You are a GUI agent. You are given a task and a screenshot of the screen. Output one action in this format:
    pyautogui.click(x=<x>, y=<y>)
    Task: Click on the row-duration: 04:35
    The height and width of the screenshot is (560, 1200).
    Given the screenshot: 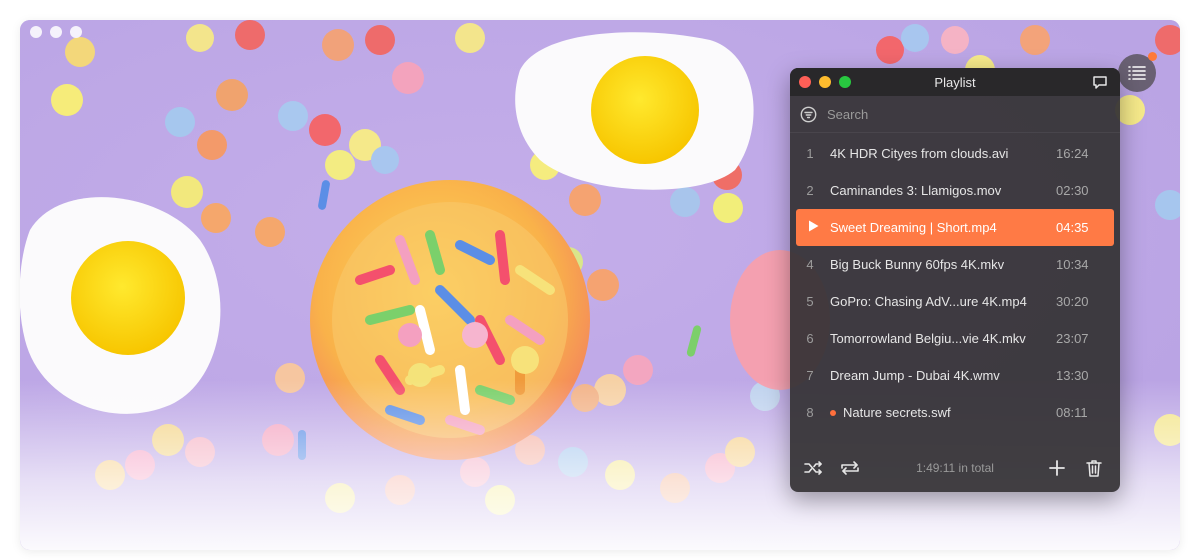 What is the action you would take?
    pyautogui.click(x=1072, y=227)
    